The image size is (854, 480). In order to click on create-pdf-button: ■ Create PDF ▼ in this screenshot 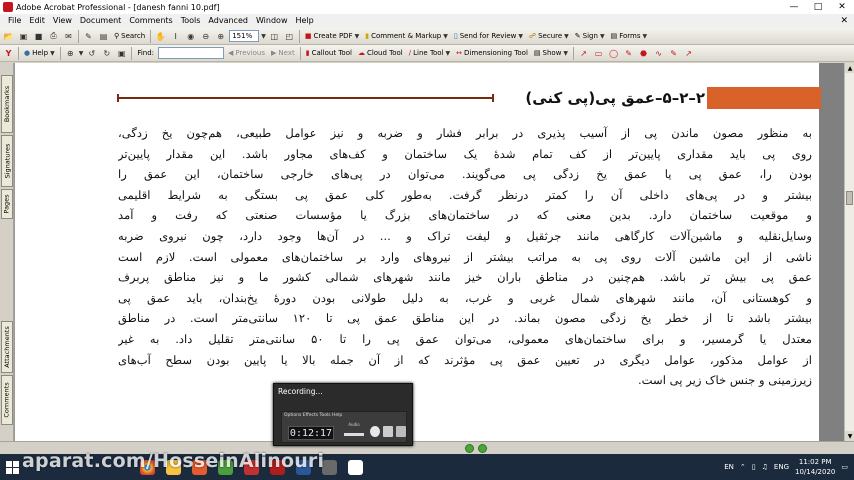, I will do `click(332, 36)`.